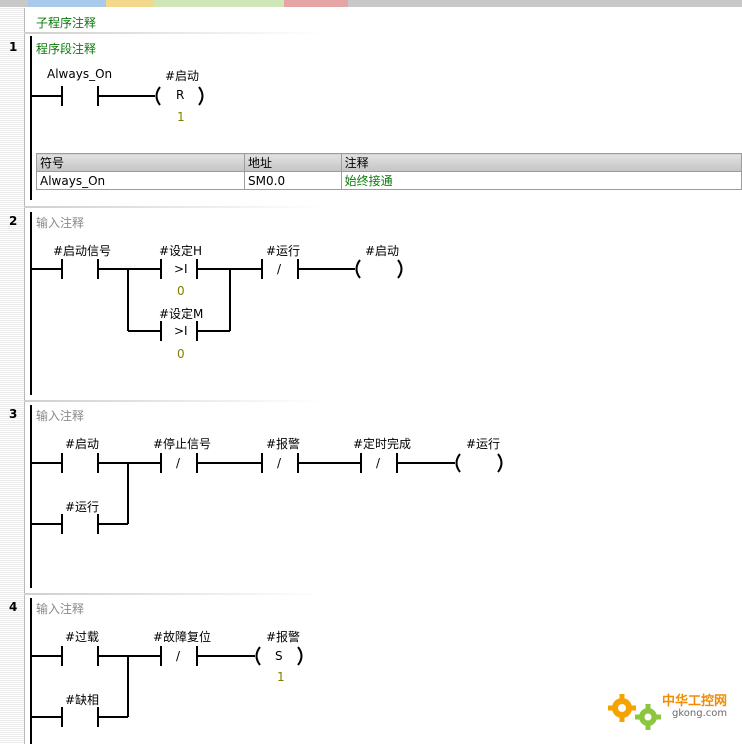 This screenshot has height=744, width=742. Describe the element at coordinates (541, 162) in the screenshot. I see `header-comment: 注释` at that location.